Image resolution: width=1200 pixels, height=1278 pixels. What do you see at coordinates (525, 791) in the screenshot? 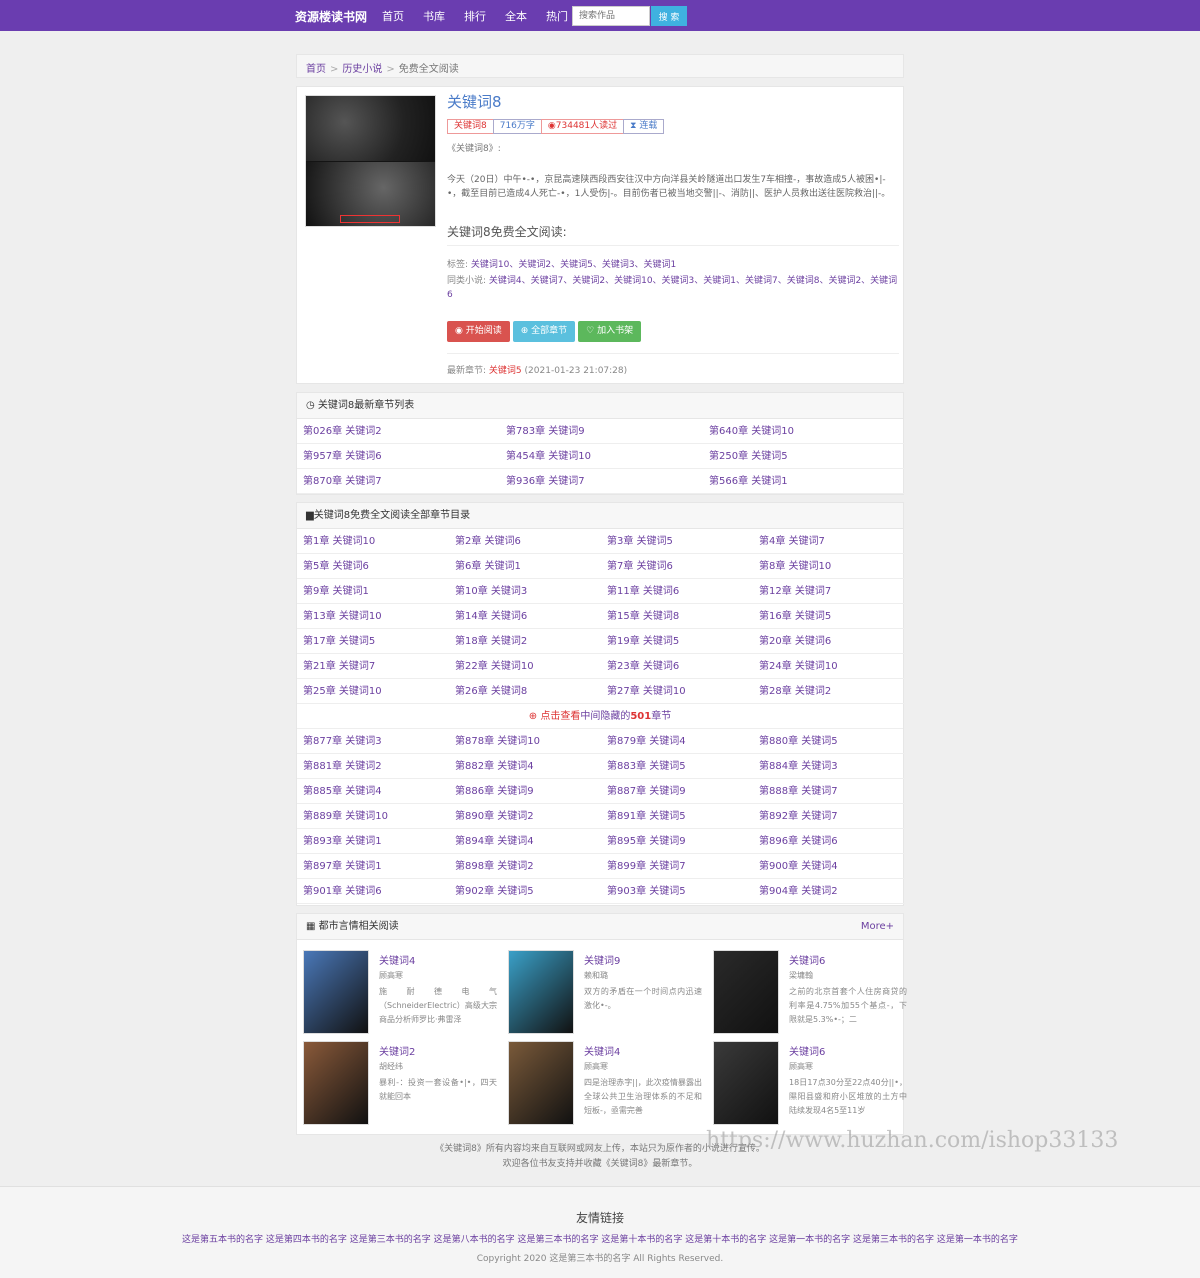
I see `chapter-link: 第886章 关键词9` at bounding box center [525, 791].